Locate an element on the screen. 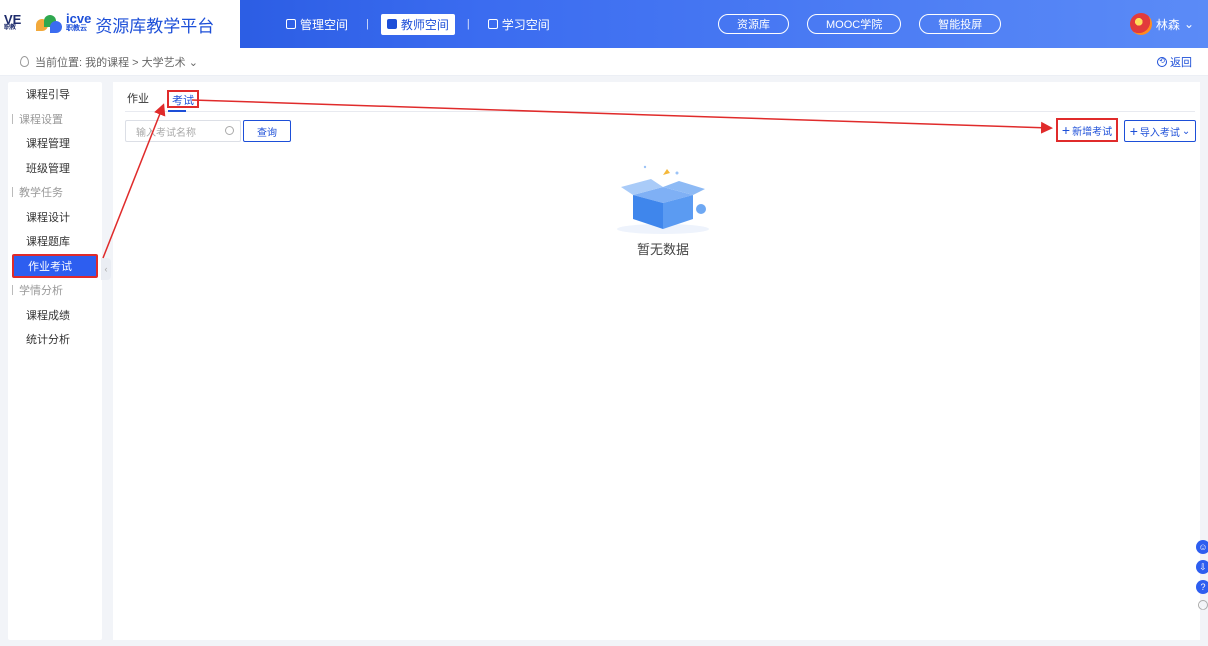 The height and width of the screenshot is (646, 1208). back-button: ⟲ 返回 is located at coordinates (1174, 62).